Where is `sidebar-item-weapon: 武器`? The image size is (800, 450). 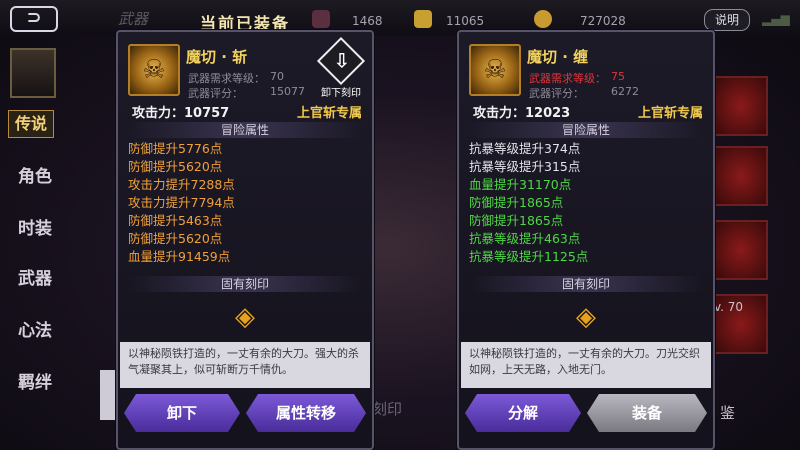
sidebar-item-weapon: 武器 is located at coordinates (35, 276).